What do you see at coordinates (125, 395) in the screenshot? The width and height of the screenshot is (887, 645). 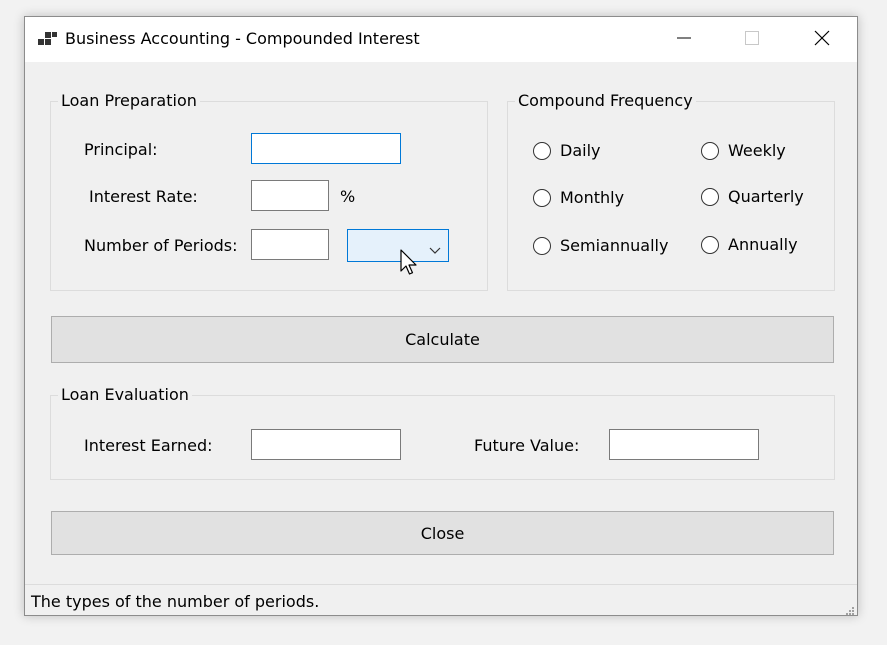 I see `loan-evaluation-title: Loan Evaluation` at bounding box center [125, 395].